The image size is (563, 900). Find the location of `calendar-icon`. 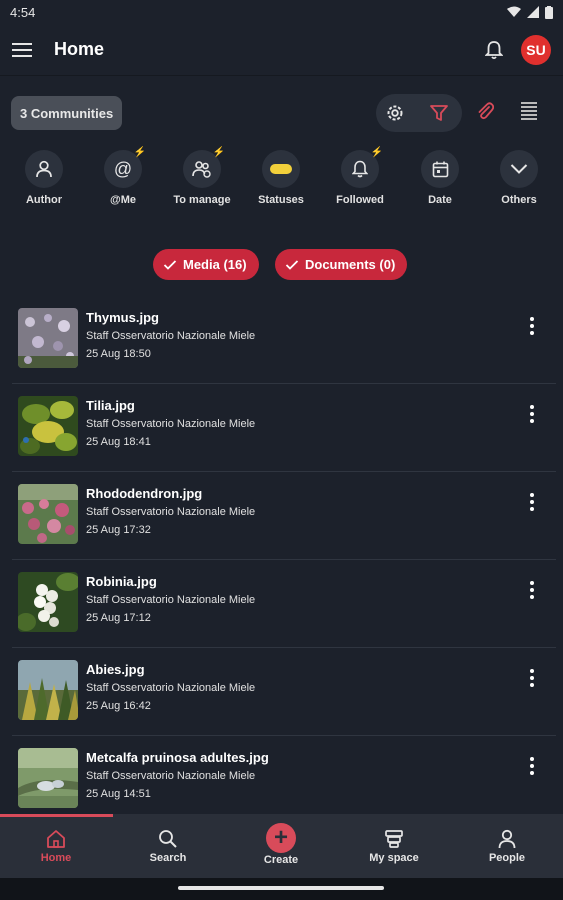

calendar-icon is located at coordinates (440, 169).